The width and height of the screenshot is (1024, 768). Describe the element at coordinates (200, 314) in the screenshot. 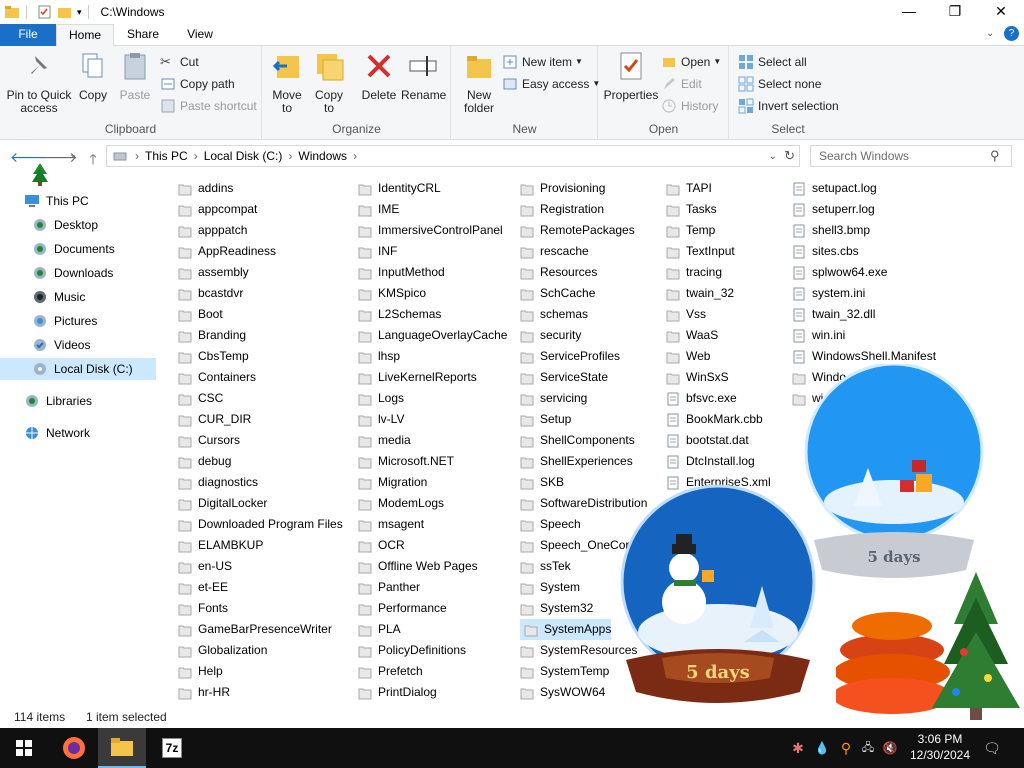

I see `file-item: Boot` at that location.